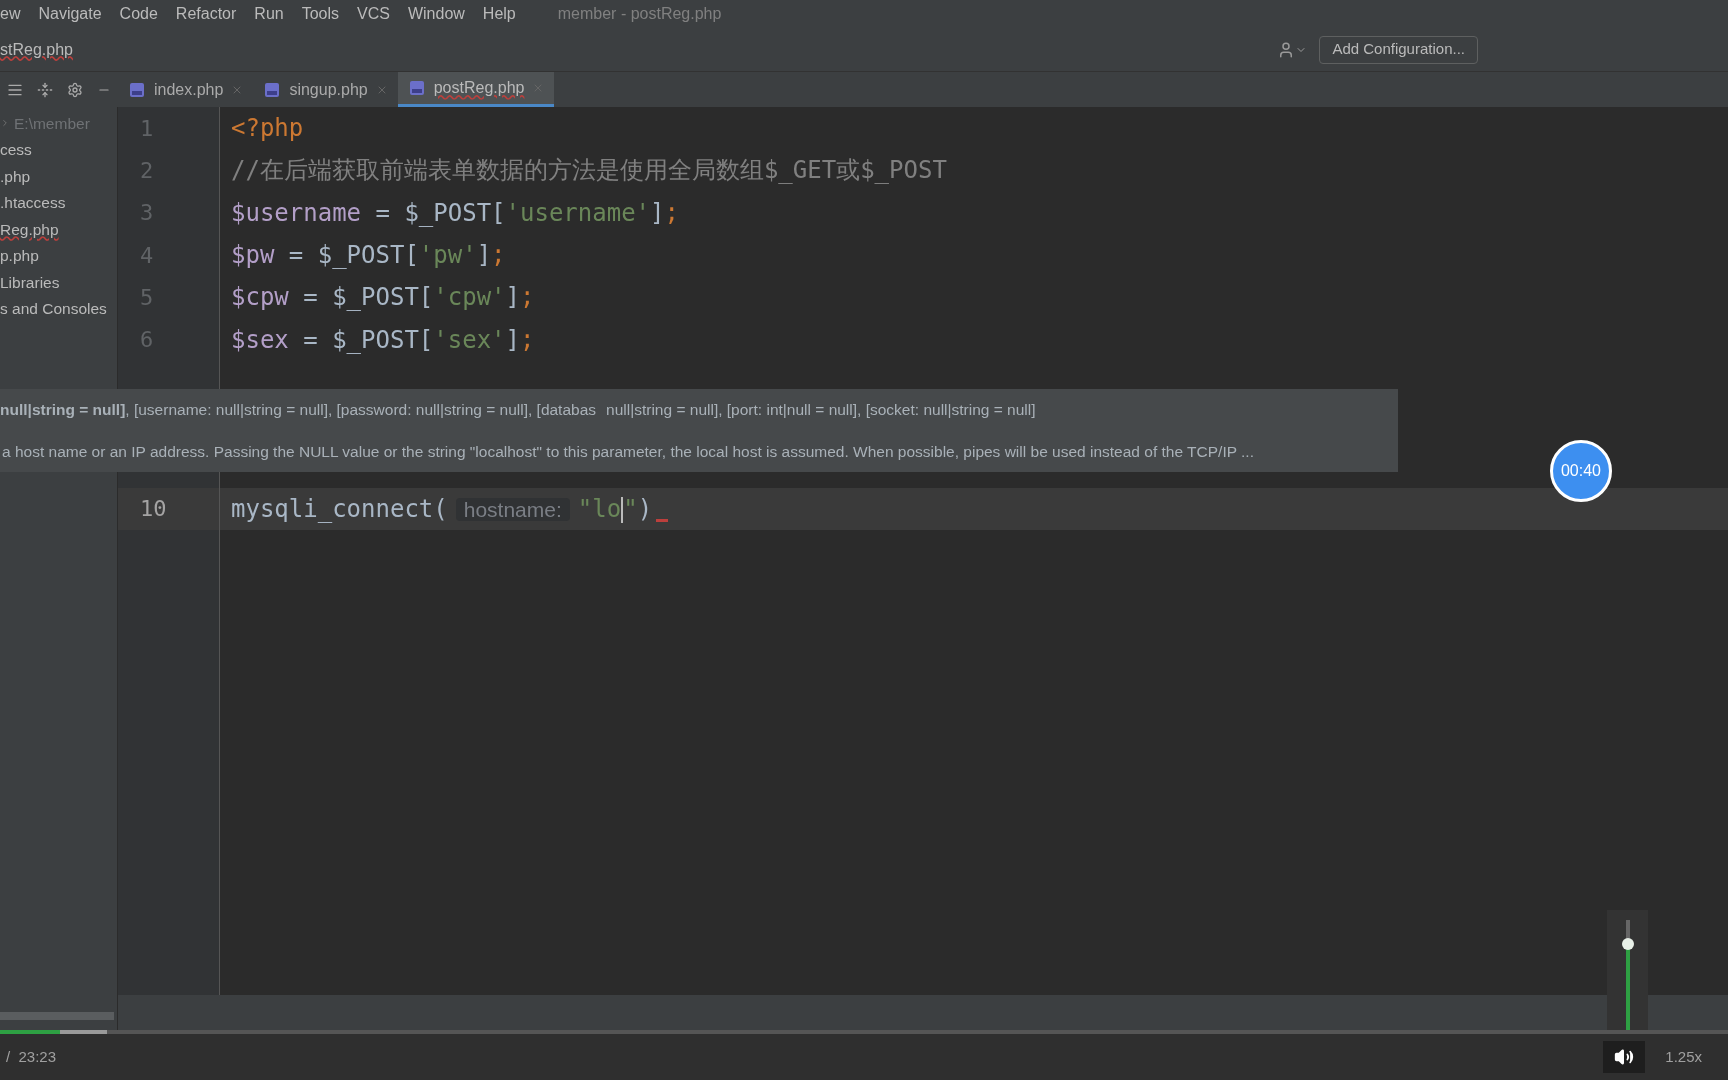  I want to click on code-line: $sex = $_POST['sex'];, so click(383, 340).